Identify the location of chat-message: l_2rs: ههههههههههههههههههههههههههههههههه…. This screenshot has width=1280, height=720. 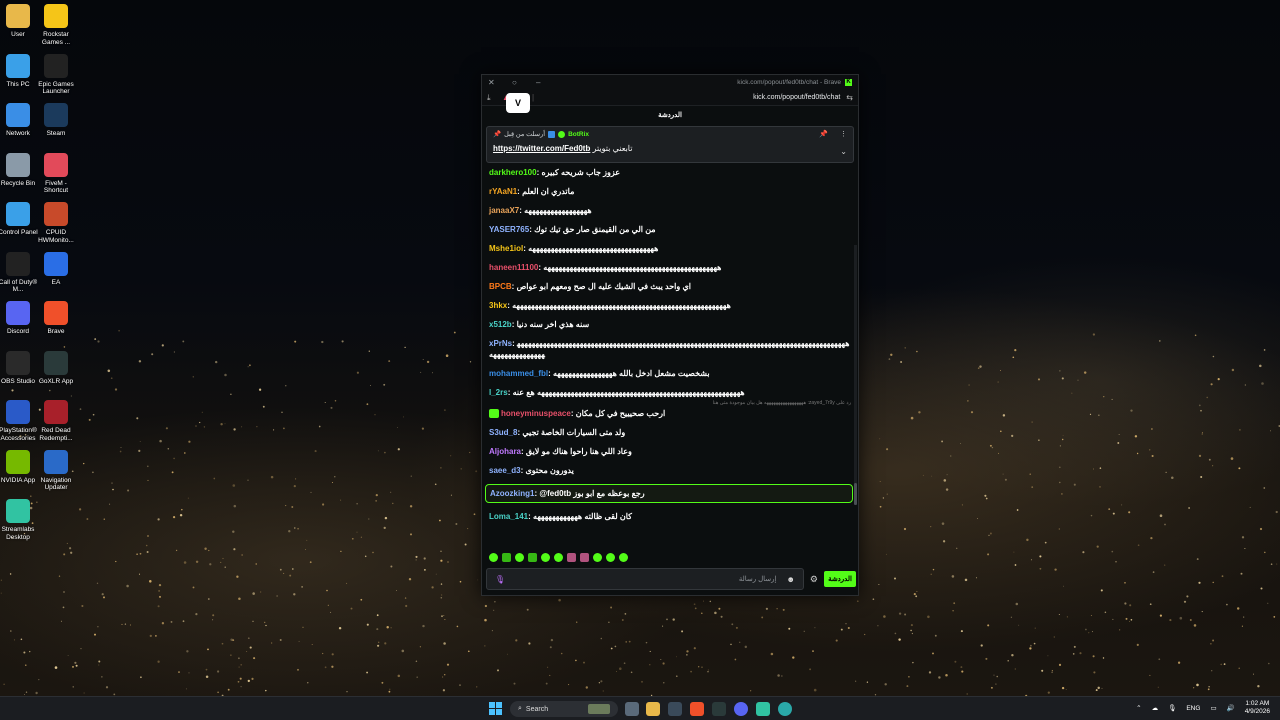
(670, 392).